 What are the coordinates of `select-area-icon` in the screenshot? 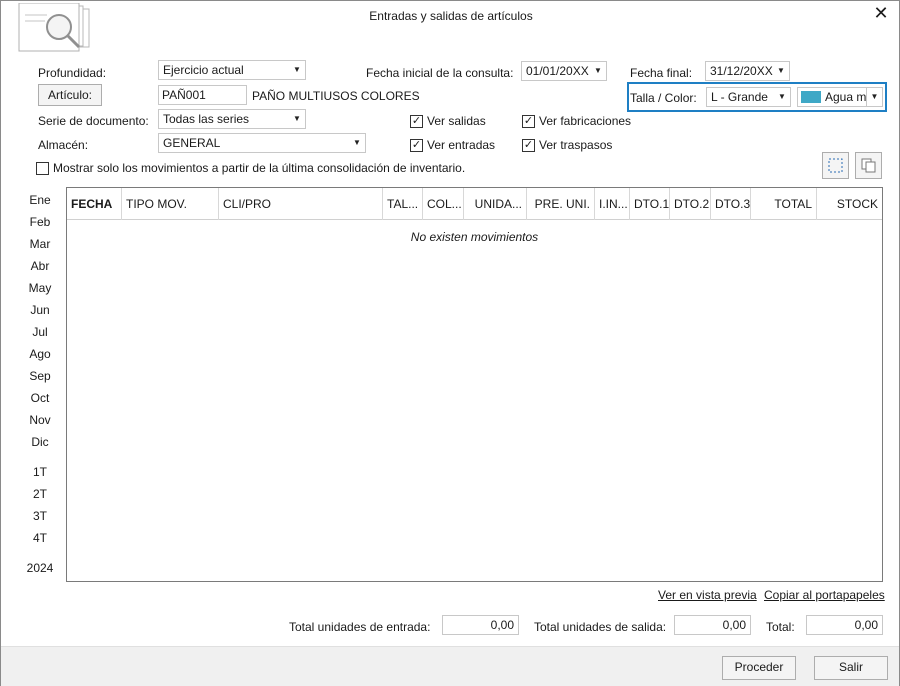 It's located at (835, 165).